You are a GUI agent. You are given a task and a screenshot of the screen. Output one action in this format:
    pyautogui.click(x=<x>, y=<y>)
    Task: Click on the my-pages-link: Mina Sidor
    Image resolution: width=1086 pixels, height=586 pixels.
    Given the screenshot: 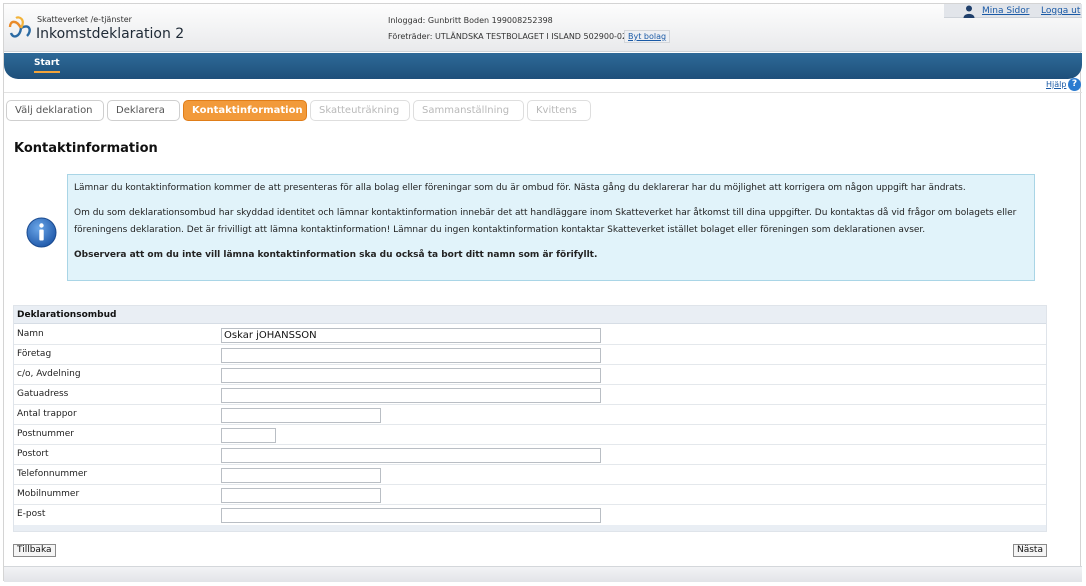 What is the action you would take?
    pyautogui.click(x=1005, y=11)
    